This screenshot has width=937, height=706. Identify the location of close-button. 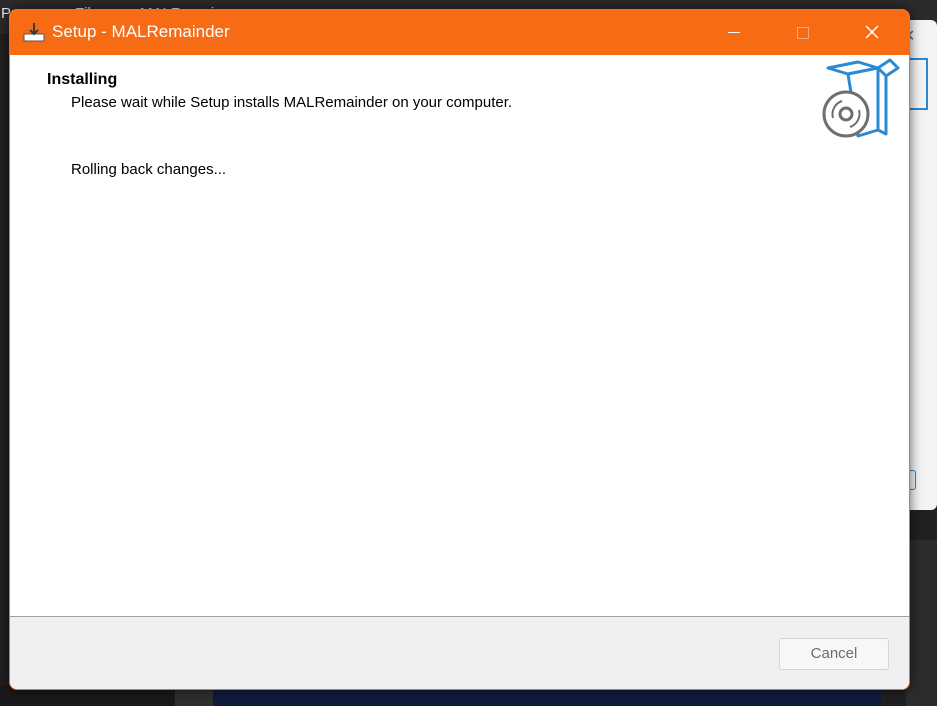
(872, 32).